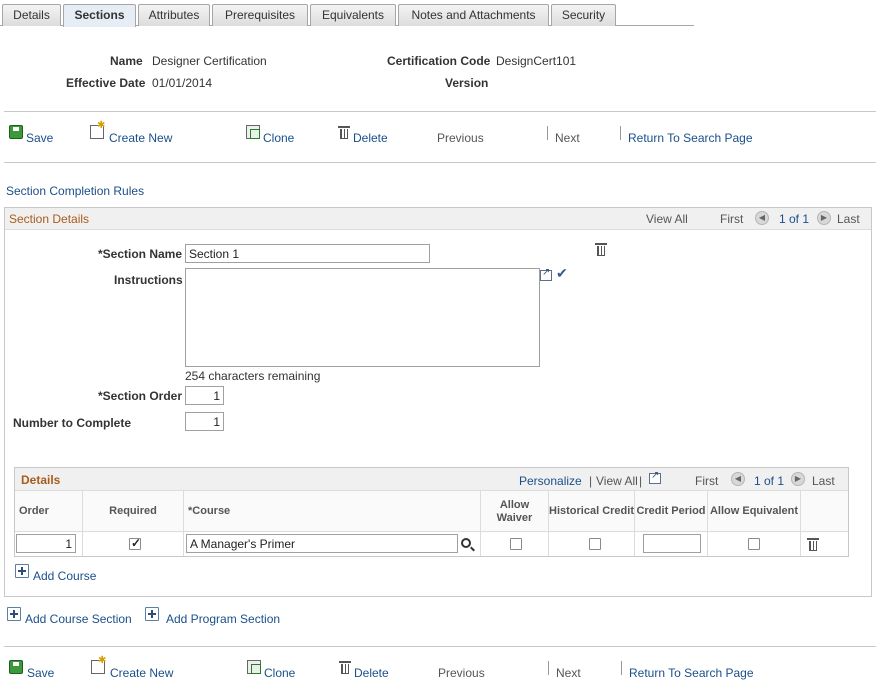  I want to click on historical-credit-cell, so click(592, 544).